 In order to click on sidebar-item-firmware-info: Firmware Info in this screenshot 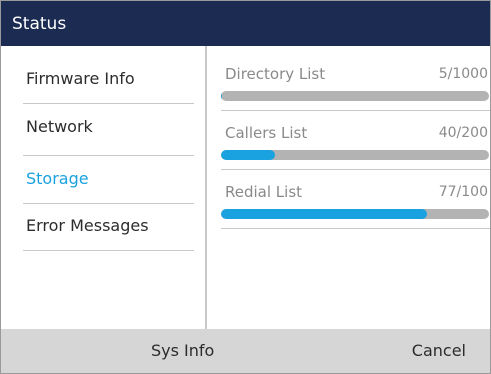, I will do `click(108, 80)`.